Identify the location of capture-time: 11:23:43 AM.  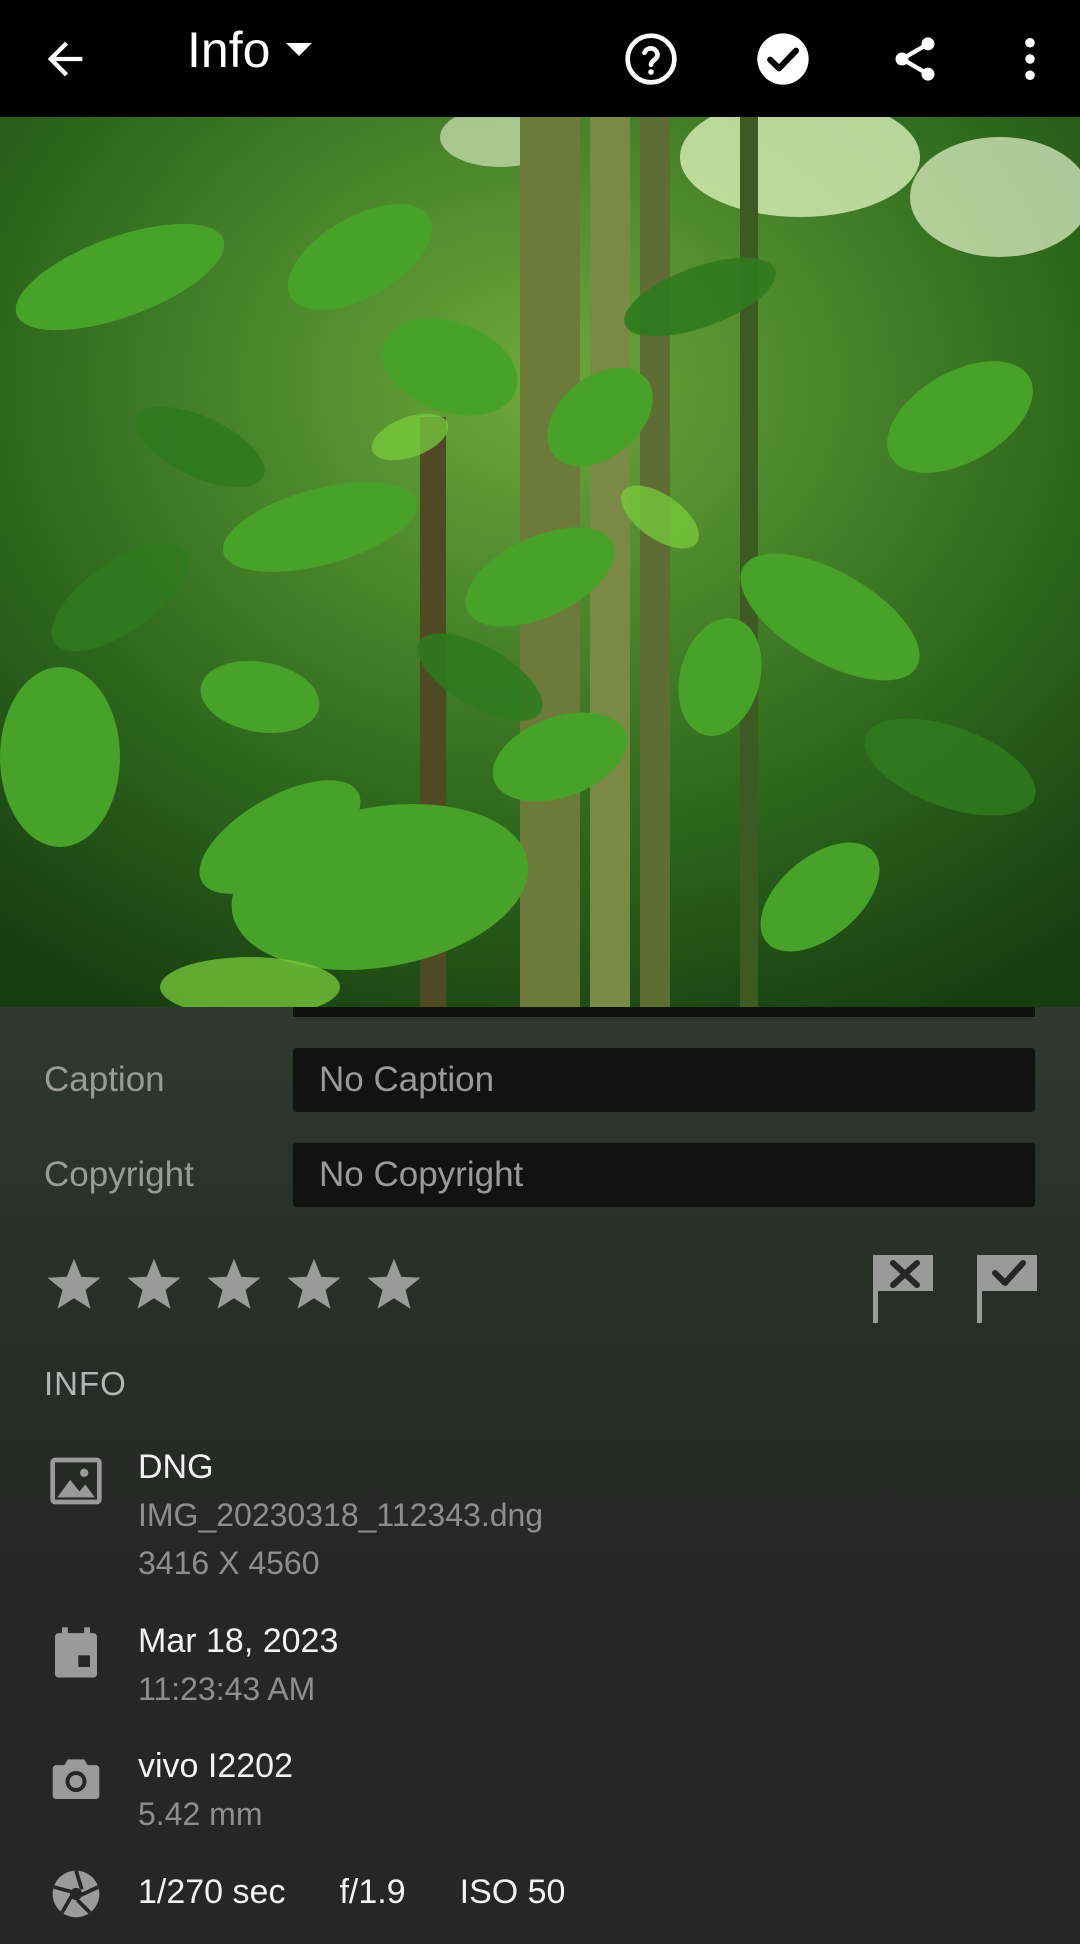
(227, 1689).